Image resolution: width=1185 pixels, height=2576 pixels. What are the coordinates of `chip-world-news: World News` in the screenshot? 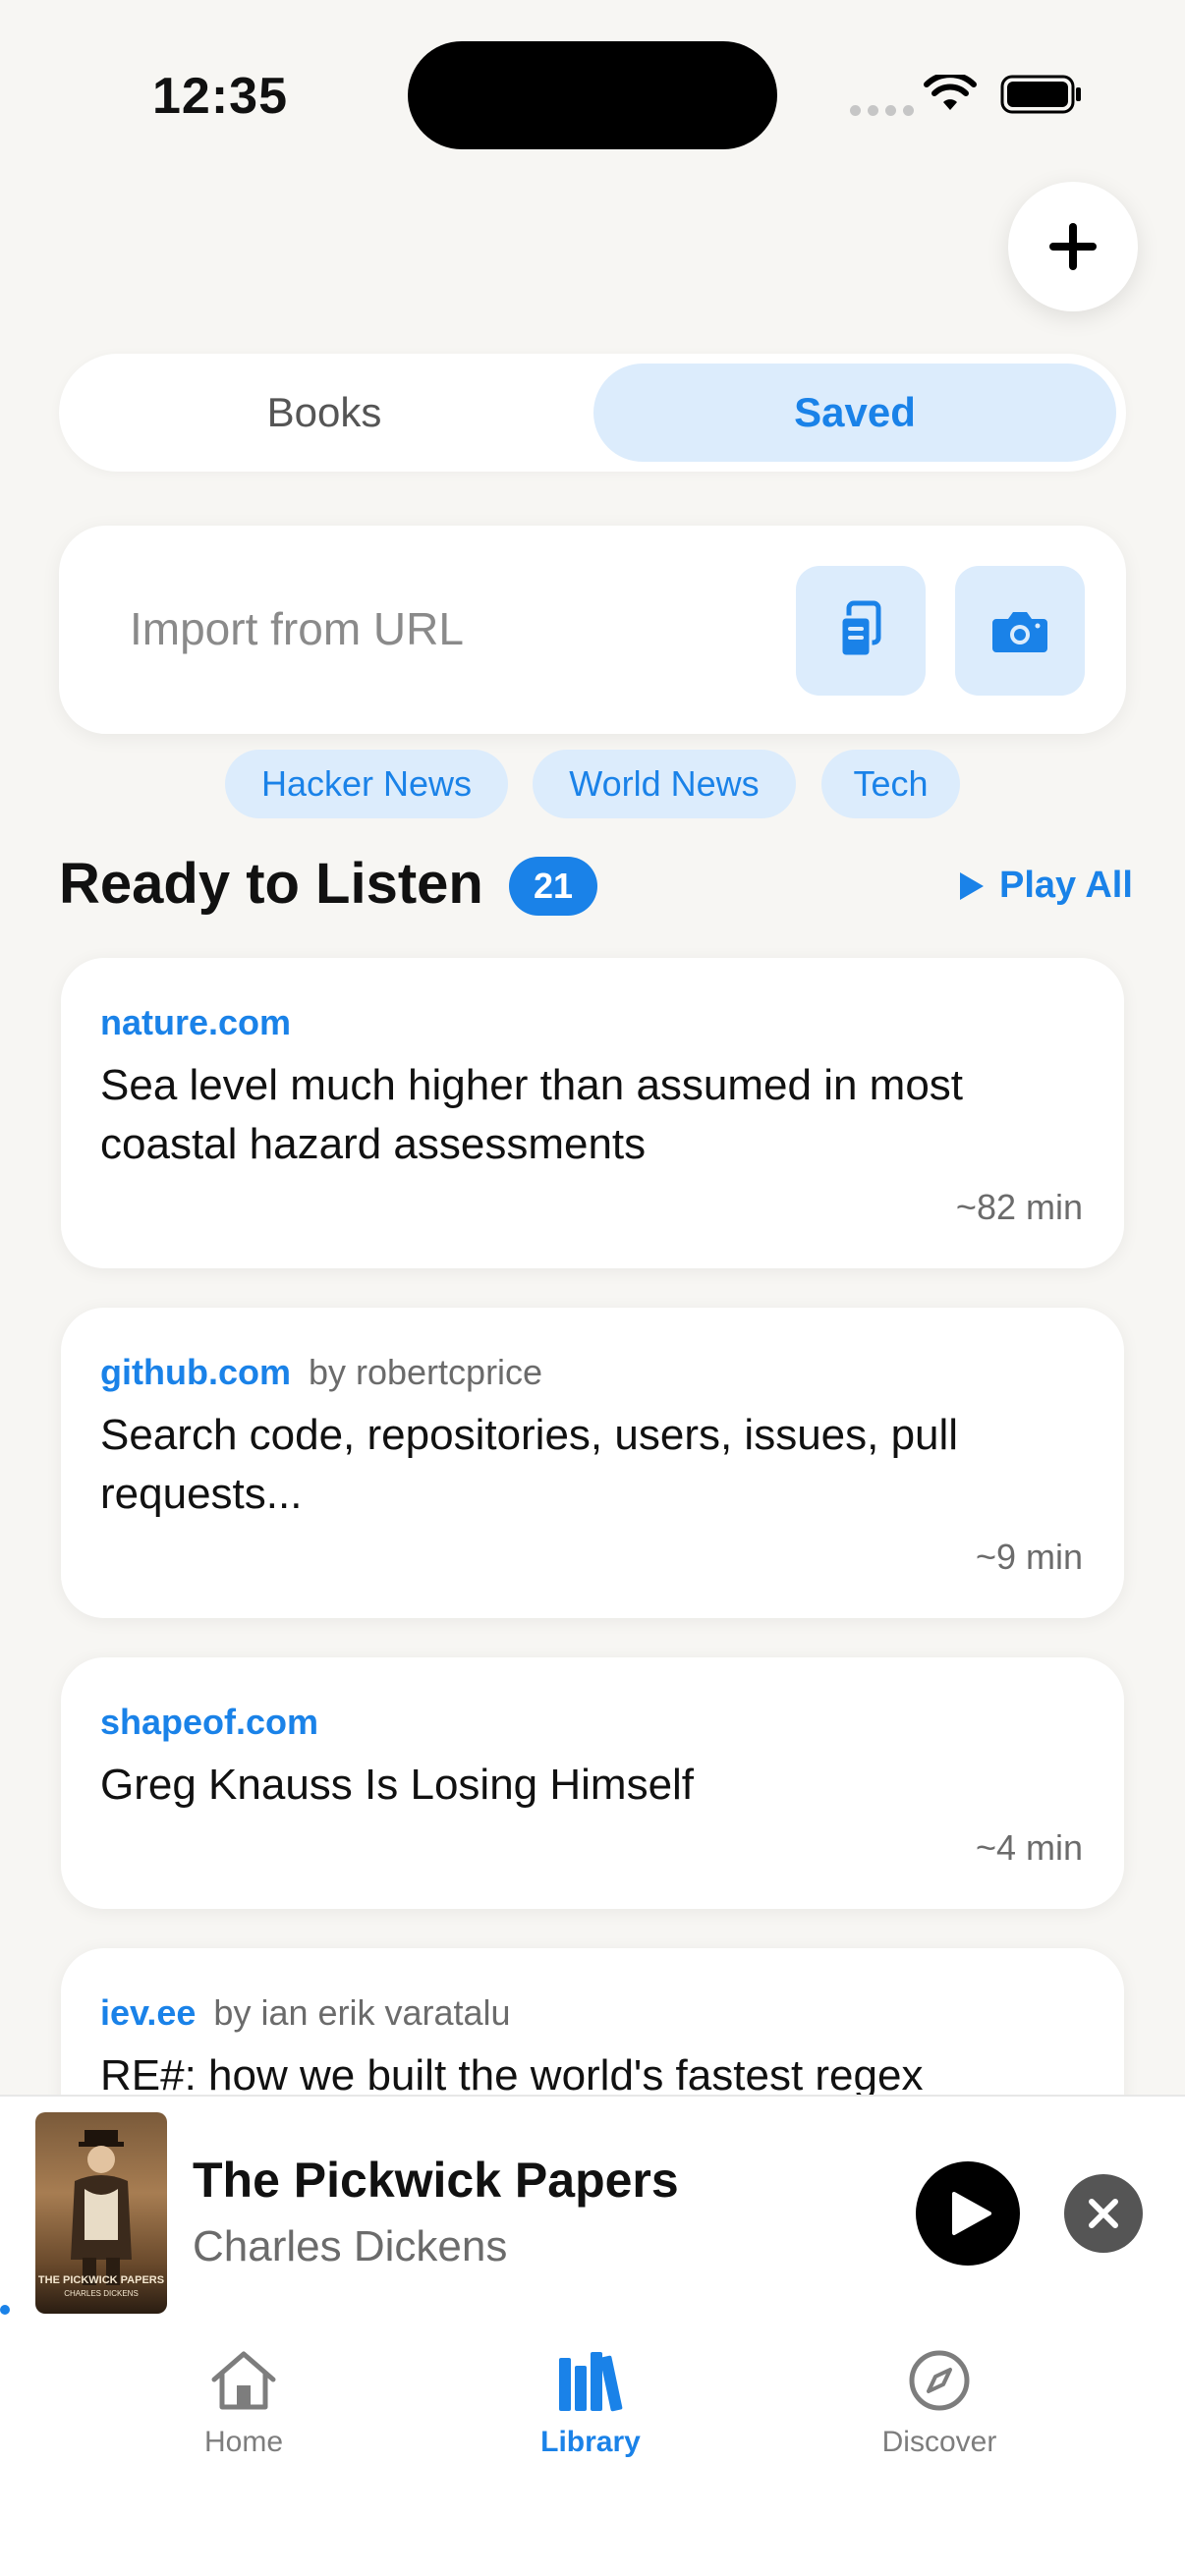 It's located at (664, 784).